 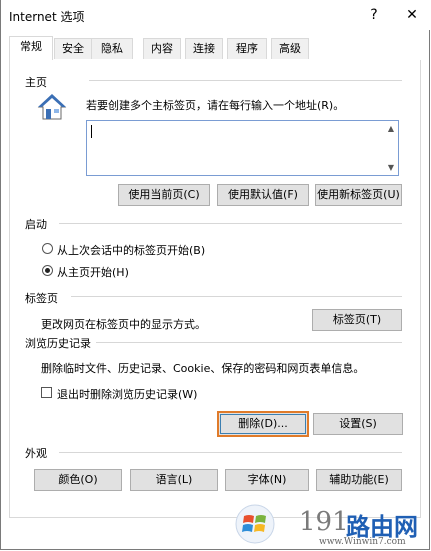 What do you see at coordinates (324, 522) in the screenshot?
I see `watermark-digits: 191` at bounding box center [324, 522].